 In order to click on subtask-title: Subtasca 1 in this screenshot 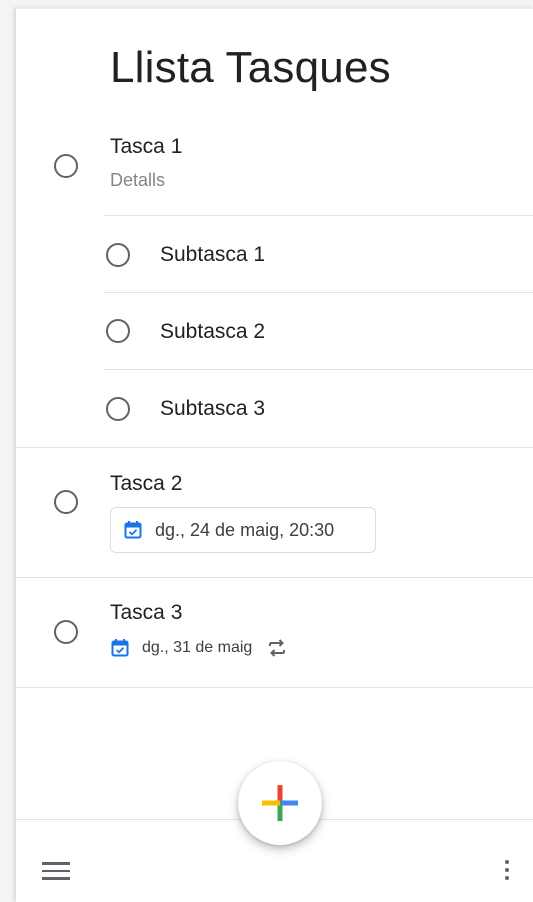, I will do `click(213, 254)`.